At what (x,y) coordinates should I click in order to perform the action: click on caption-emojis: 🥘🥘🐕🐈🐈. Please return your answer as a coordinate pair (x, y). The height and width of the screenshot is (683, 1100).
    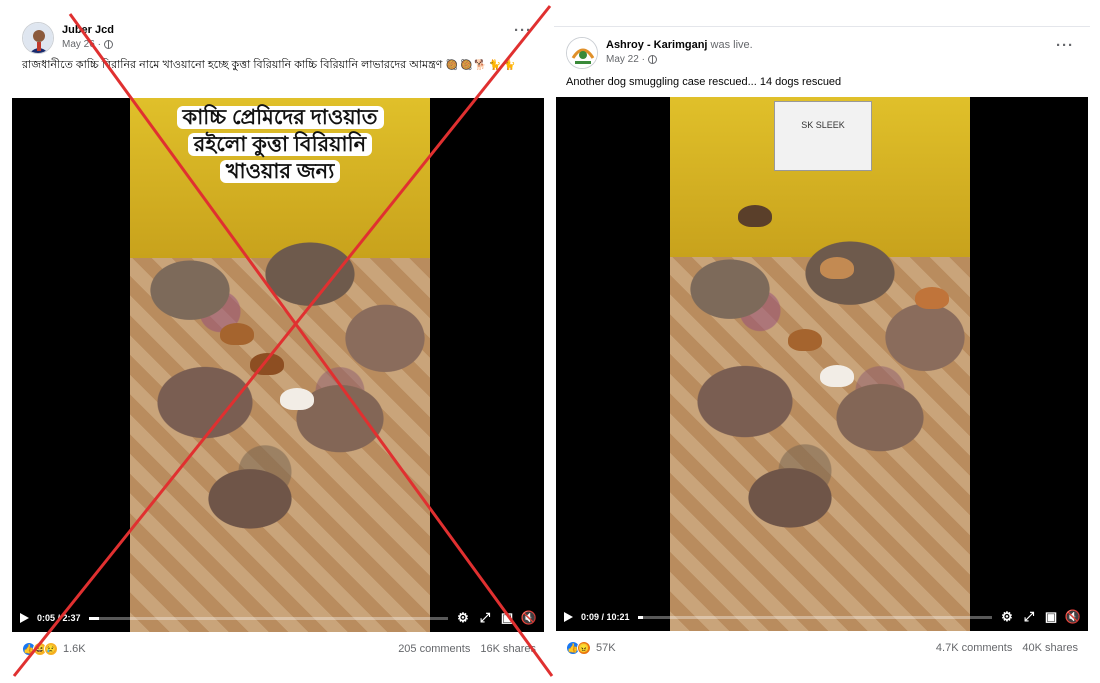
    Looking at the image, I should click on (481, 65).